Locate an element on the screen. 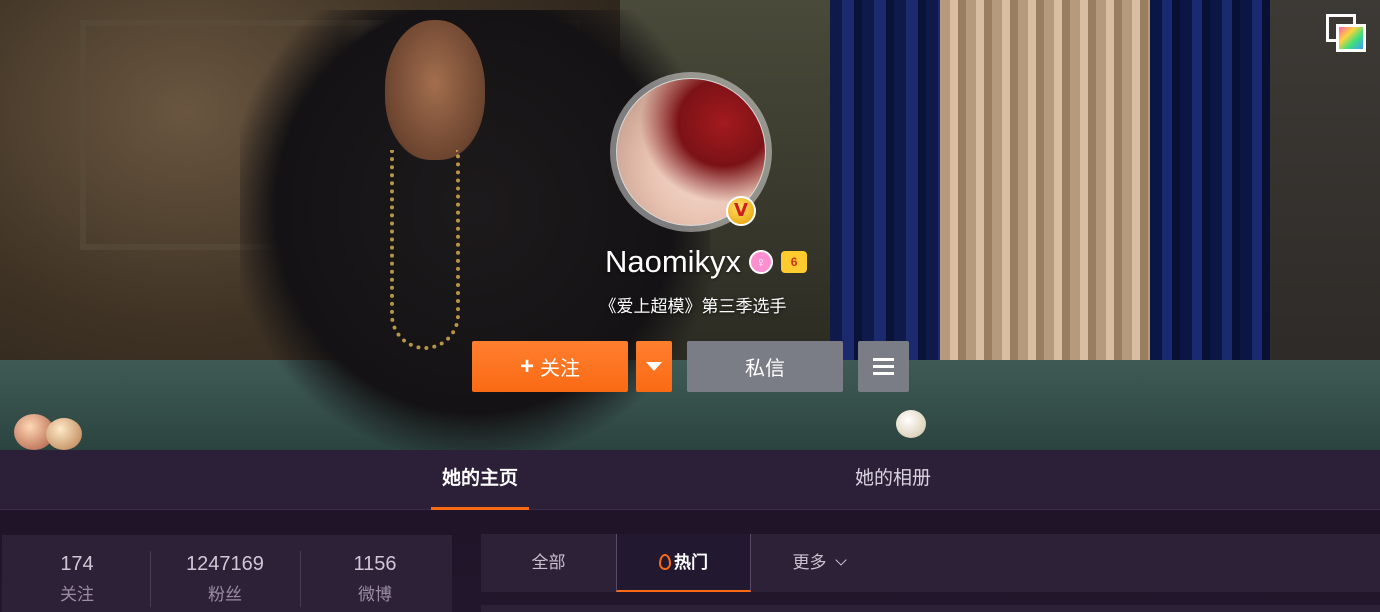 The image size is (1380, 612). username: Naomikyx is located at coordinates (673, 261).